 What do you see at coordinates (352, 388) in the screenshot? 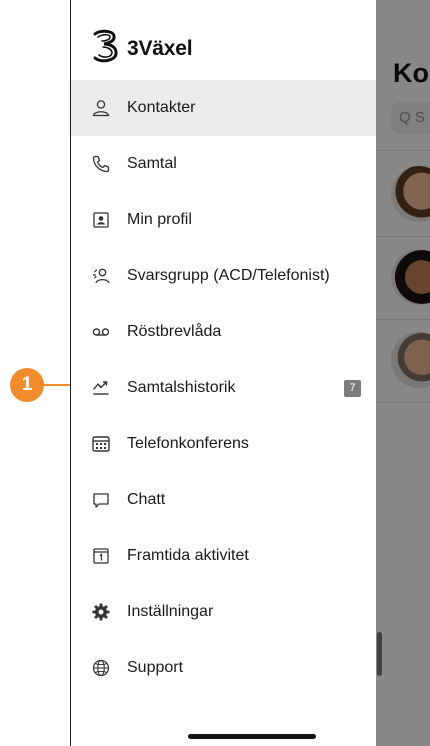
I see `unread-count-badge: 7` at bounding box center [352, 388].